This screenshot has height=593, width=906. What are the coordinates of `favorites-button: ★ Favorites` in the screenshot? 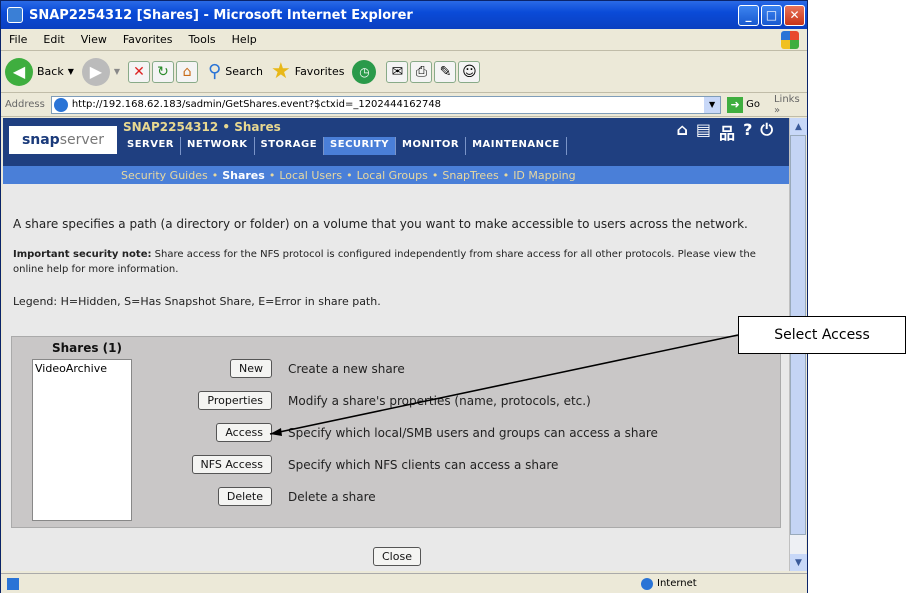 It's located at (307, 71).